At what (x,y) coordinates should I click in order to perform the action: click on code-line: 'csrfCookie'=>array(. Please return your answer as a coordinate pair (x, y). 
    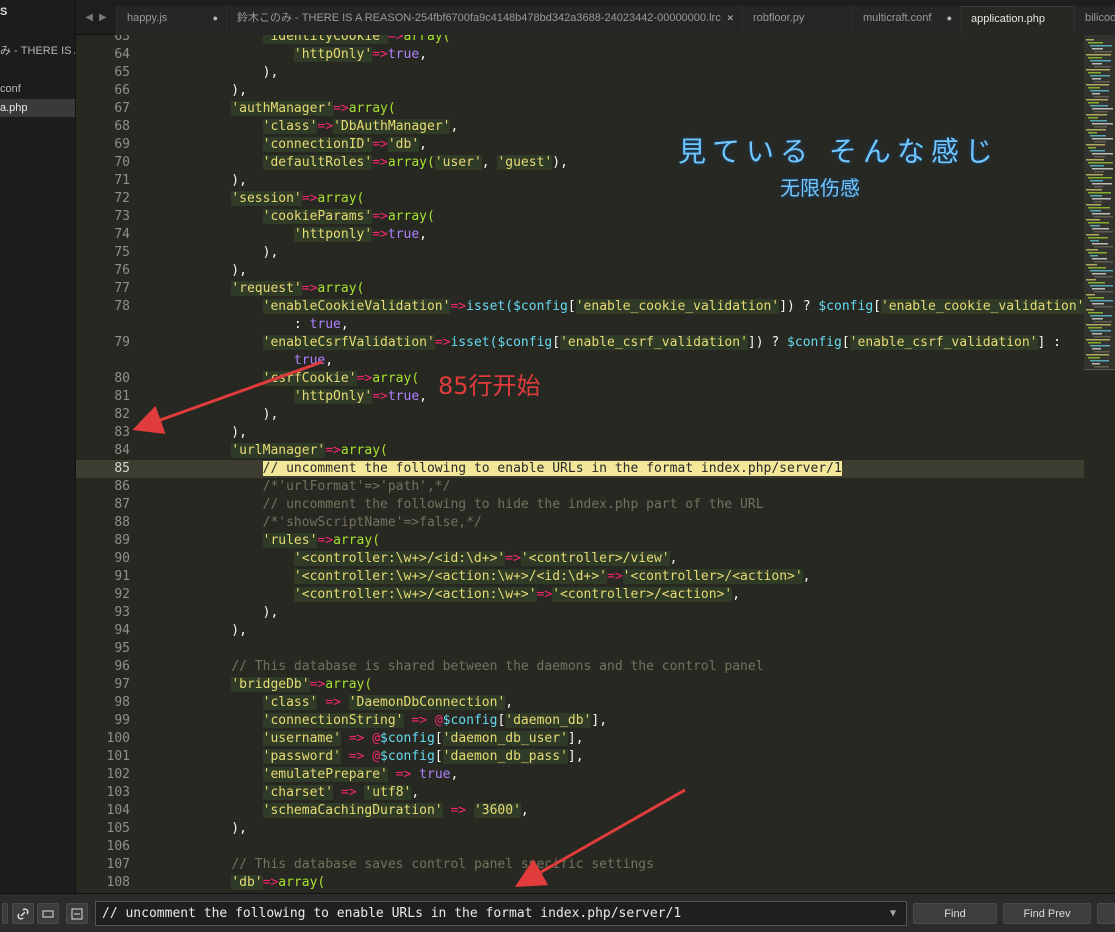
    Looking at the image, I should click on (309, 379).